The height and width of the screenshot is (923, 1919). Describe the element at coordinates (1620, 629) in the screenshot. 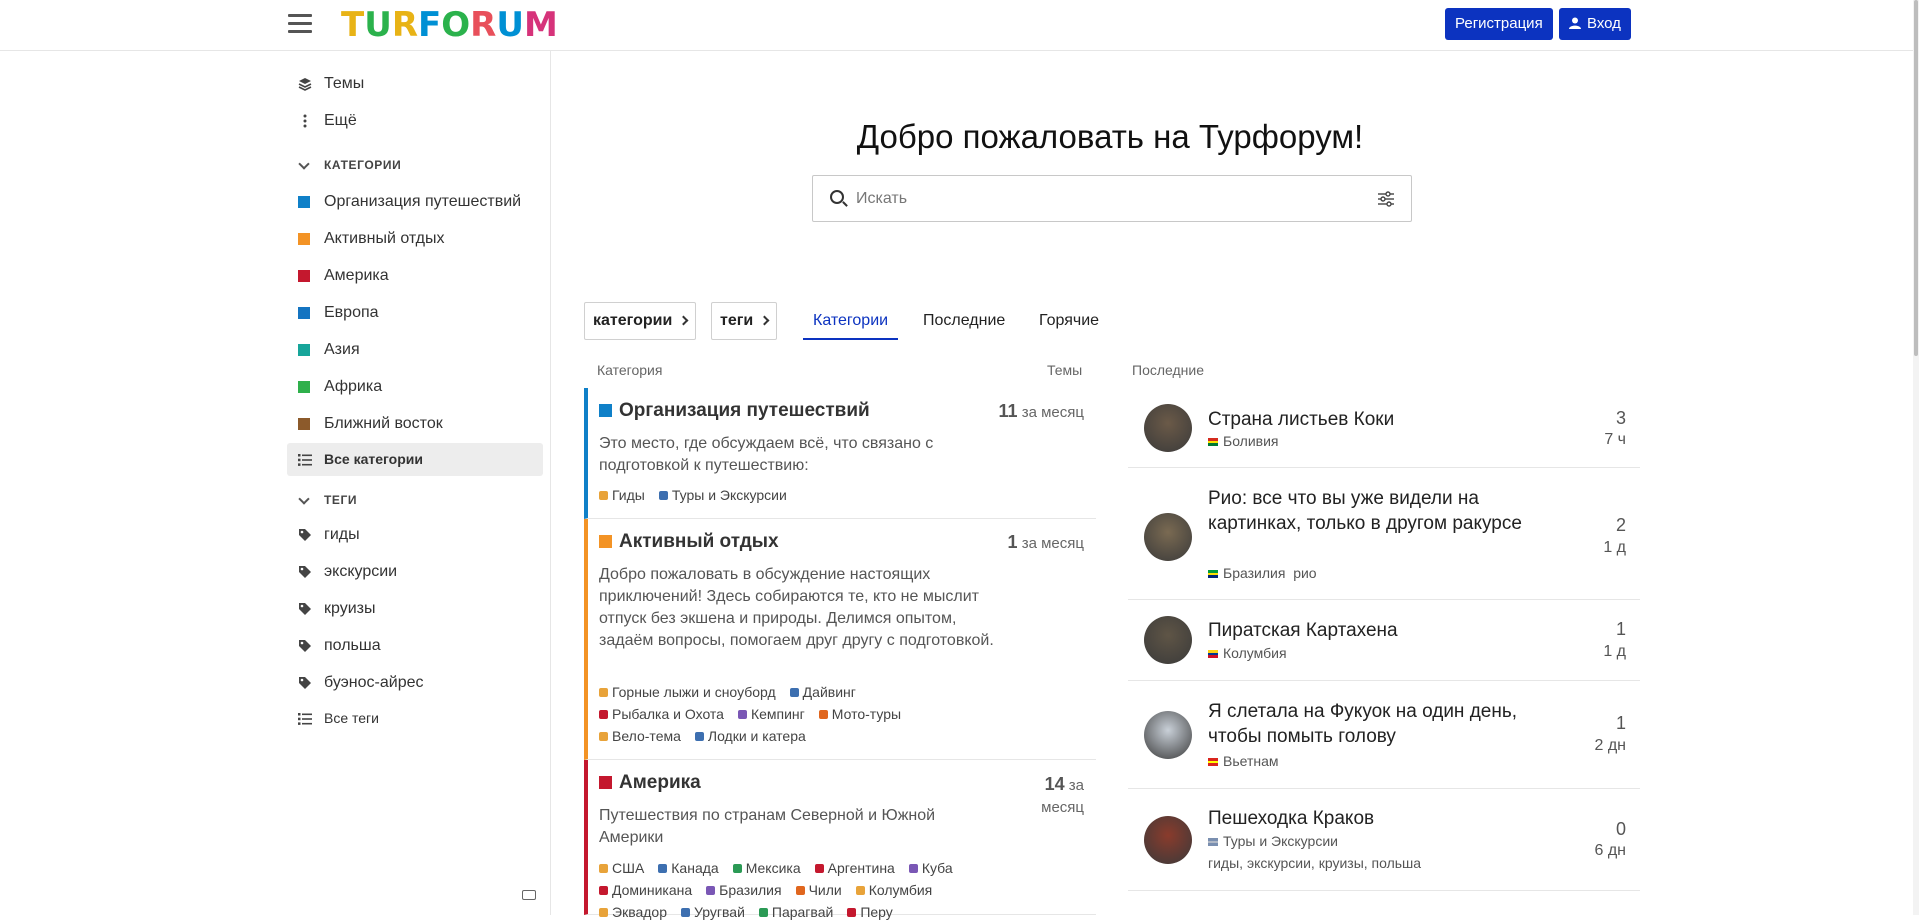

I see `reply-count: 1` at that location.